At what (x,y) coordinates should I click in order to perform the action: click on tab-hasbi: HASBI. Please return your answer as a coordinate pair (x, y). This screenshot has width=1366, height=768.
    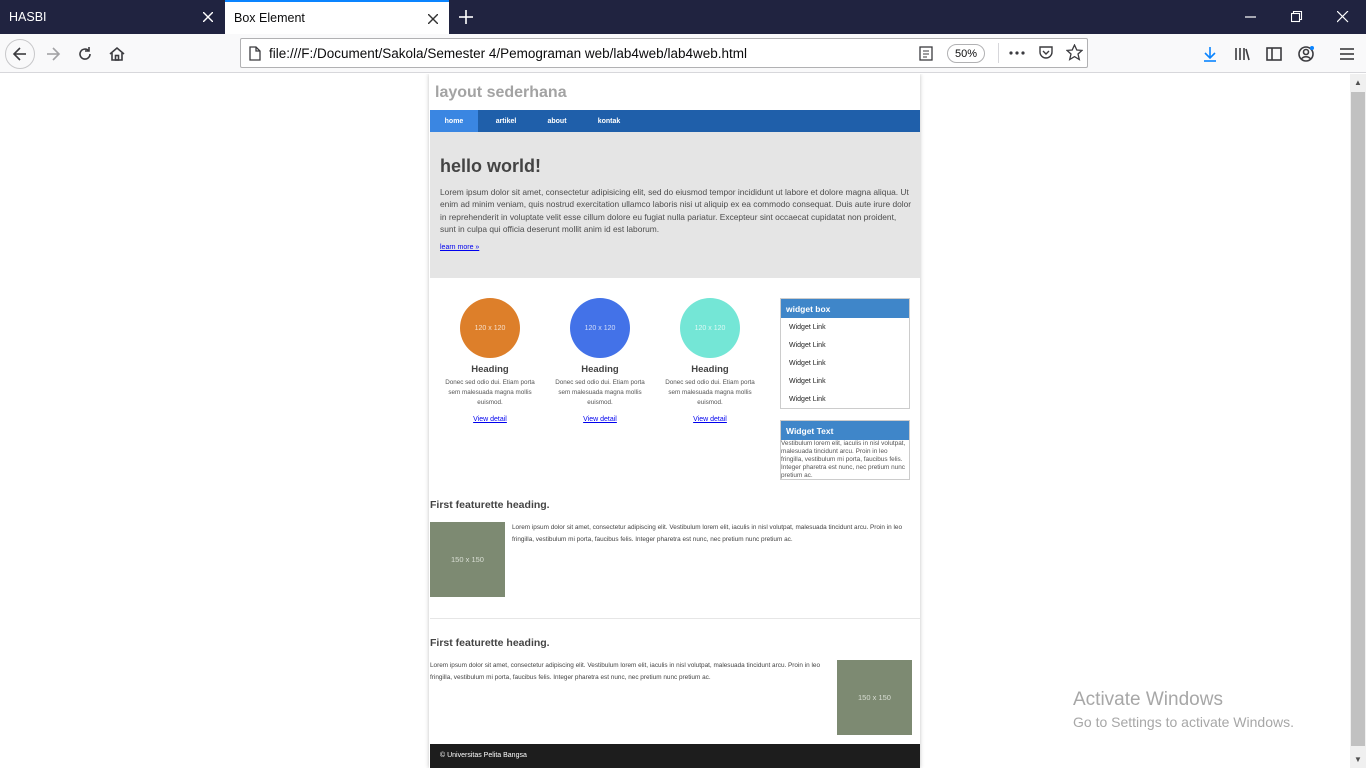
    Looking at the image, I should click on (112, 17).